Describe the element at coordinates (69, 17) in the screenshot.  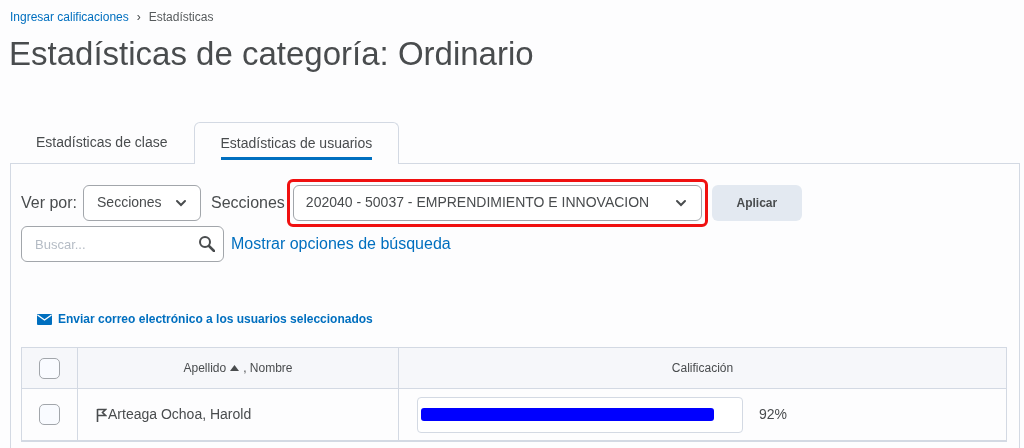
I see `breadcrumb-link: Ingresar calificaciones` at that location.